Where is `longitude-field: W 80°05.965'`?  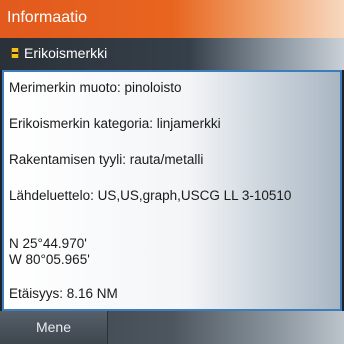 longitude-field: W 80°05.965' is located at coordinates (49, 259).